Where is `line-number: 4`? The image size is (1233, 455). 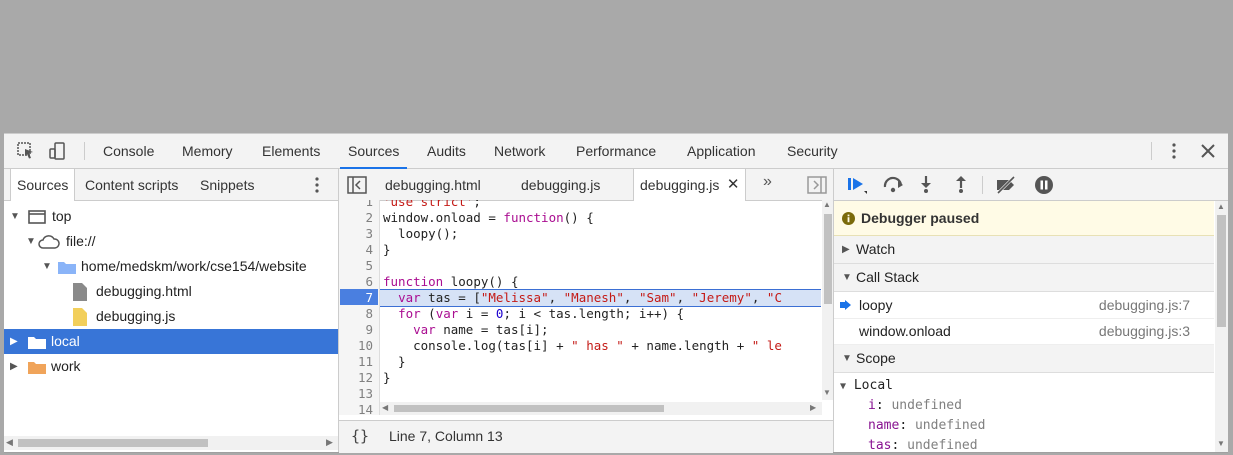
line-number: 4 is located at coordinates (358, 250).